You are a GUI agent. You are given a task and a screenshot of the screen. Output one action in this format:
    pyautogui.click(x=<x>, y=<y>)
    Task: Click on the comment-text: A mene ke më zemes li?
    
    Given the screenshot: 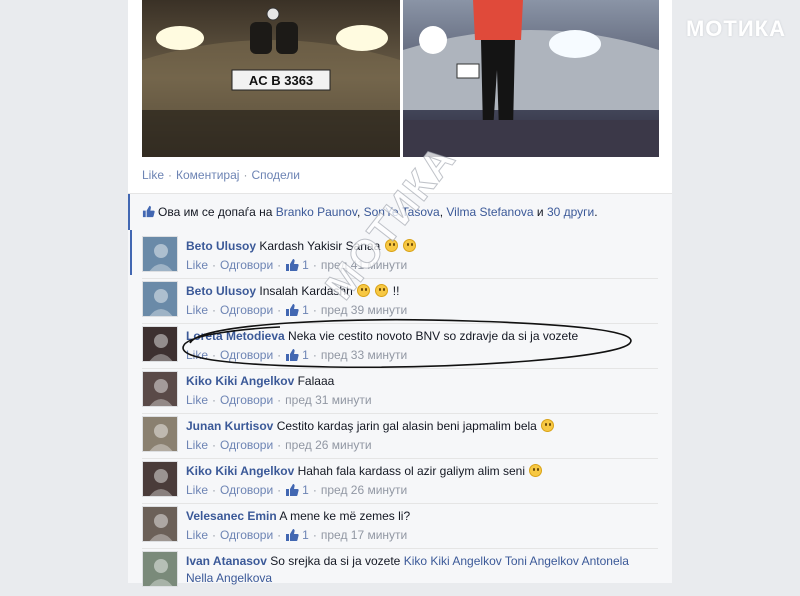 What is the action you would take?
    pyautogui.click(x=345, y=516)
    